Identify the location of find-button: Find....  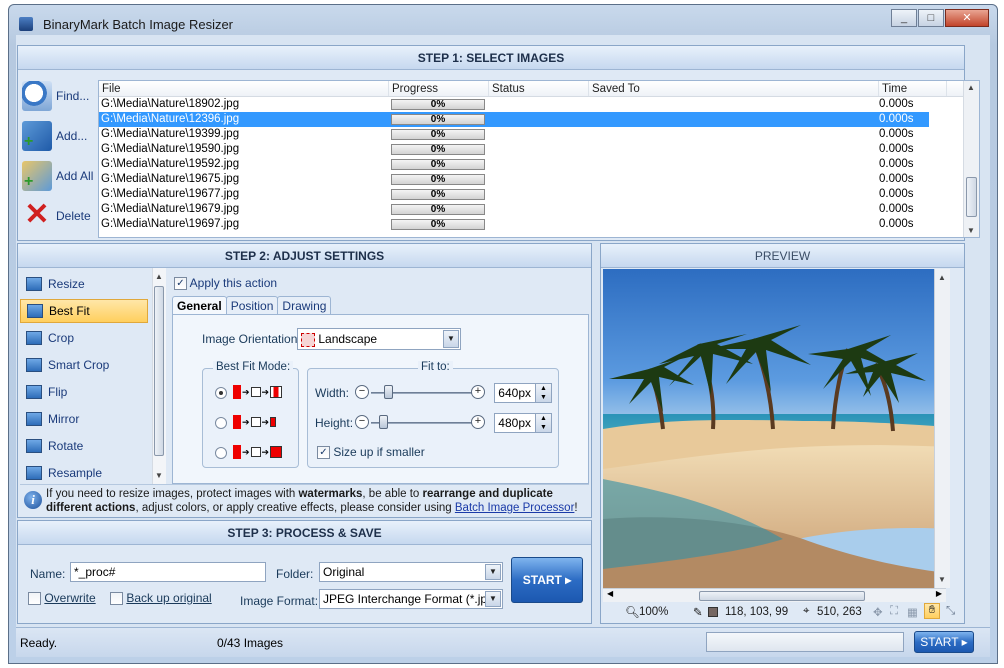
(58, 96).